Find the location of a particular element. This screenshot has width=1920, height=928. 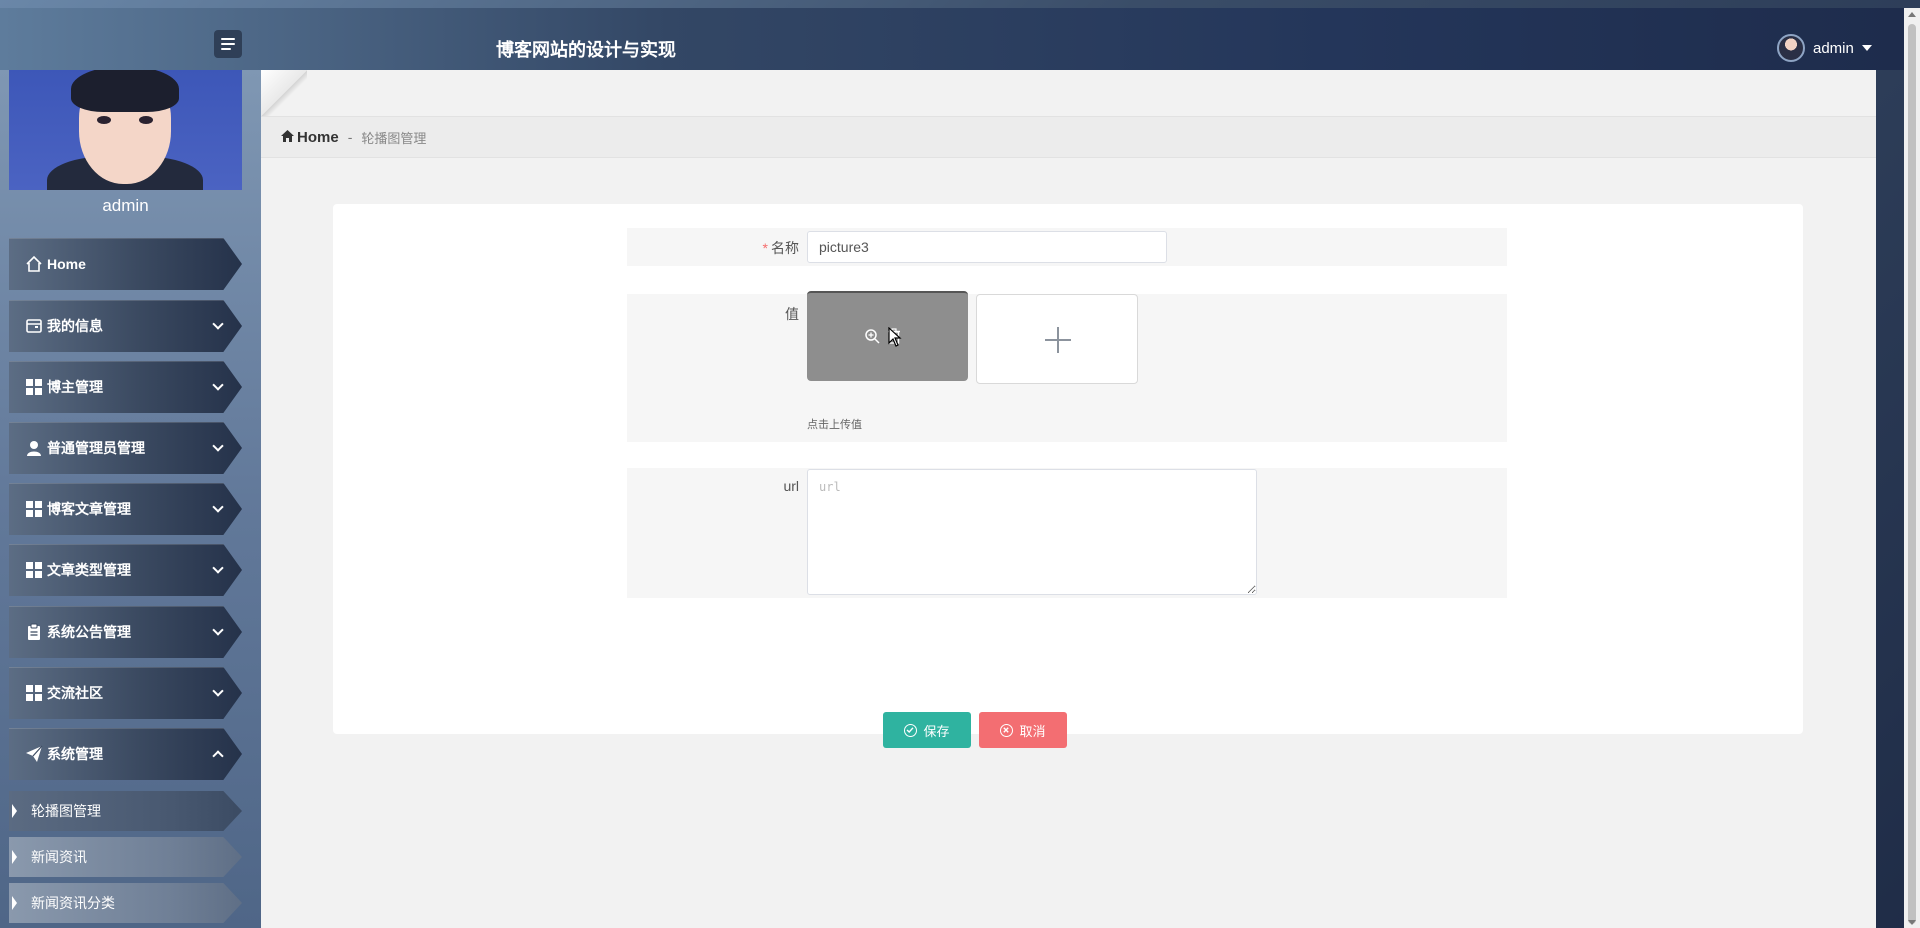

name-label: * 名称 is located at coordinates (780, 248).